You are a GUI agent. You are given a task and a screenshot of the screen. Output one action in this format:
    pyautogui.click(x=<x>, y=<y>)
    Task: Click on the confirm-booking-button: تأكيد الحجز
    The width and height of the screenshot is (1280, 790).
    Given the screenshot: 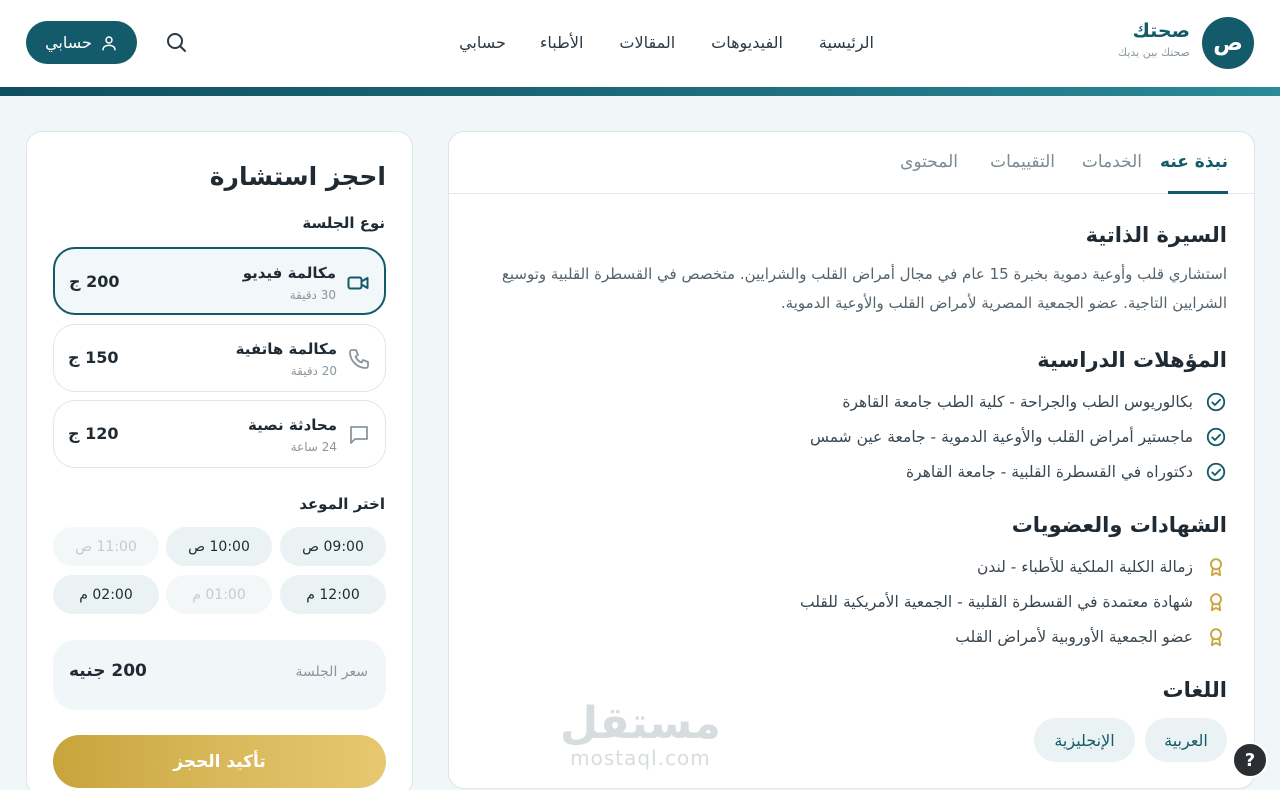 What is the action you would take?
    pyautogui.click(x=219, y=761)
    